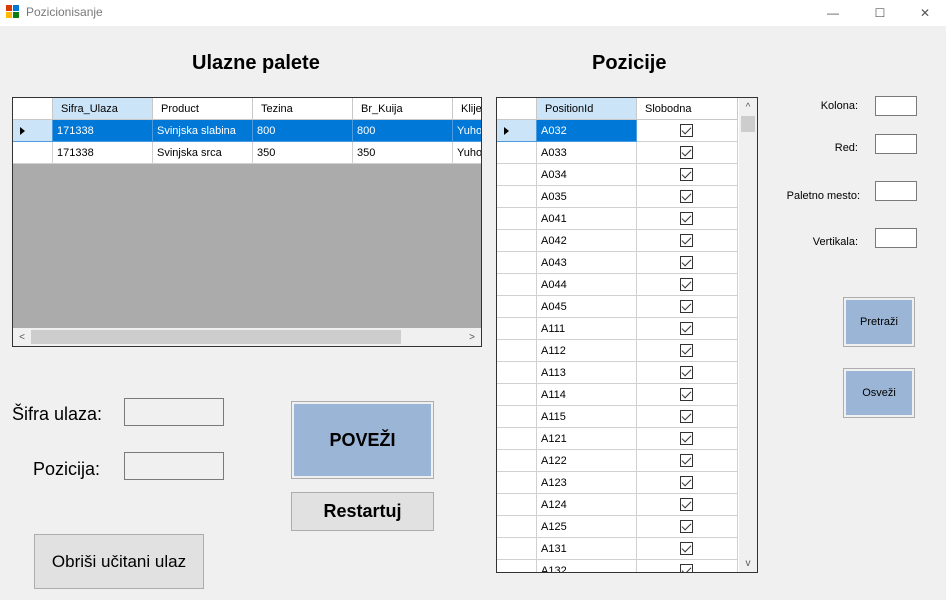 The width and height of the screenshot is (946, 600). What do you see at coordinates (587, 153) in the screenshot?
I see `position-id-cell: A033` at bounding box center [587, 153].